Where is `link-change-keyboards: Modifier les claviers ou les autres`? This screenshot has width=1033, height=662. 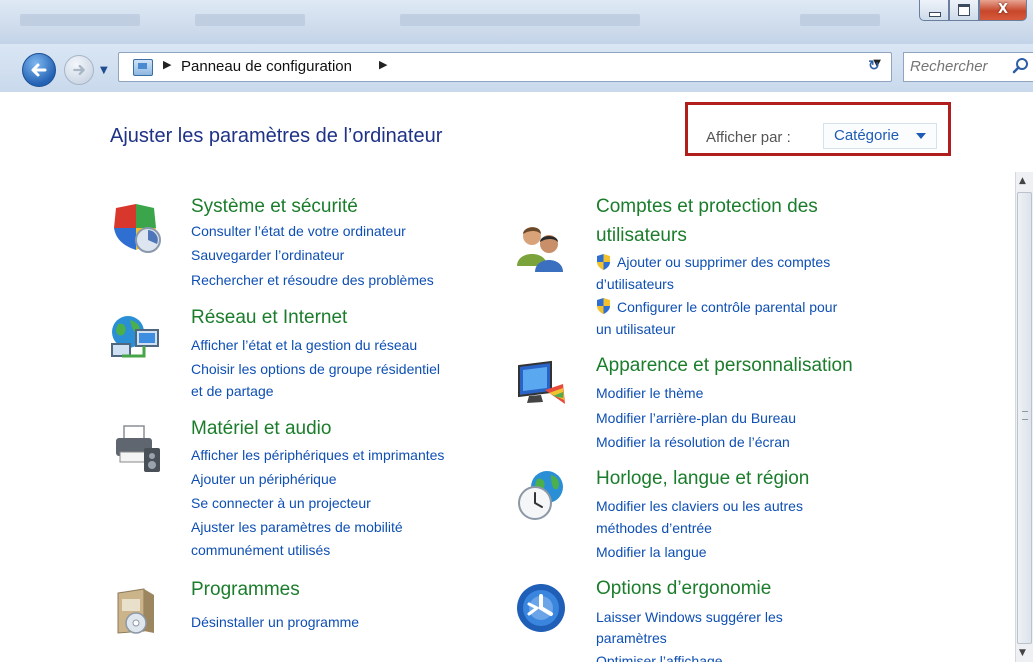 link-change-keyboards: Modifier les claviers ou les autres is located at coordinates (699, 506).